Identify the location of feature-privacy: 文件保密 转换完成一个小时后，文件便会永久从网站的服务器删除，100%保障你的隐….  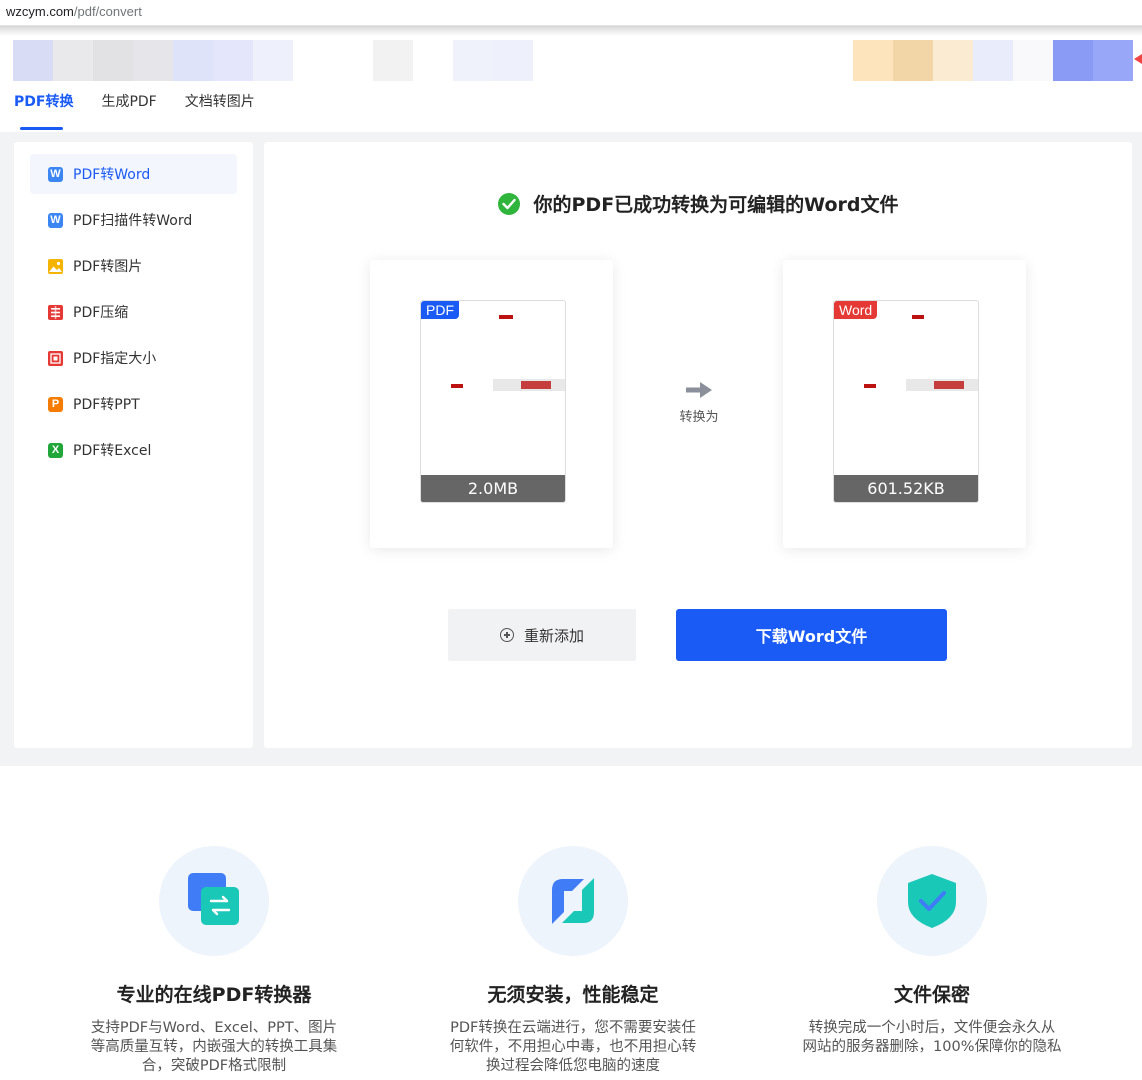
(932, 951).